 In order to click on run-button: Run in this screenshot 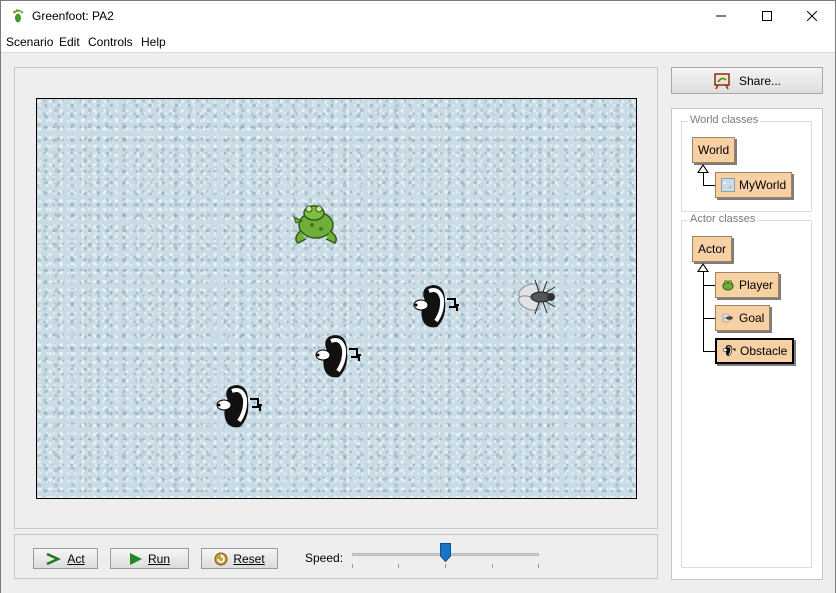, I will do `click(149, 558)`.